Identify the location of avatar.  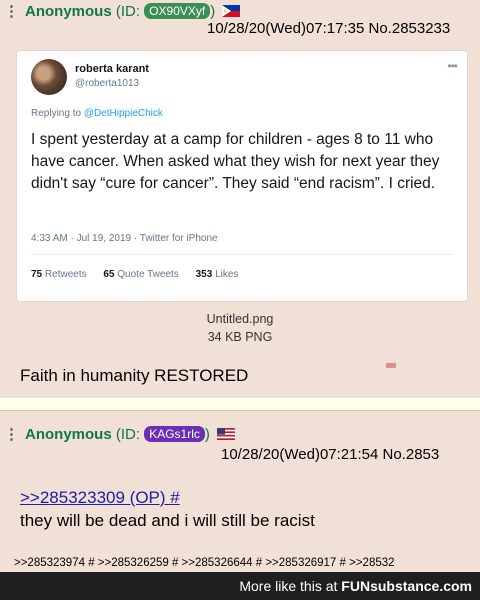
(49, 77).